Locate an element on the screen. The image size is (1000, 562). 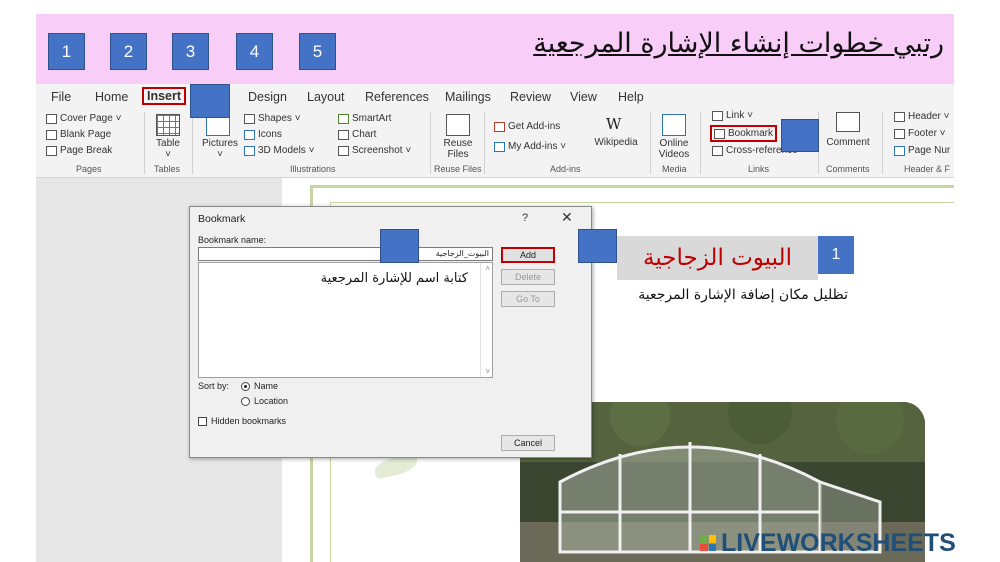
step-box-2: 2 is located at coordinates (128, 51).